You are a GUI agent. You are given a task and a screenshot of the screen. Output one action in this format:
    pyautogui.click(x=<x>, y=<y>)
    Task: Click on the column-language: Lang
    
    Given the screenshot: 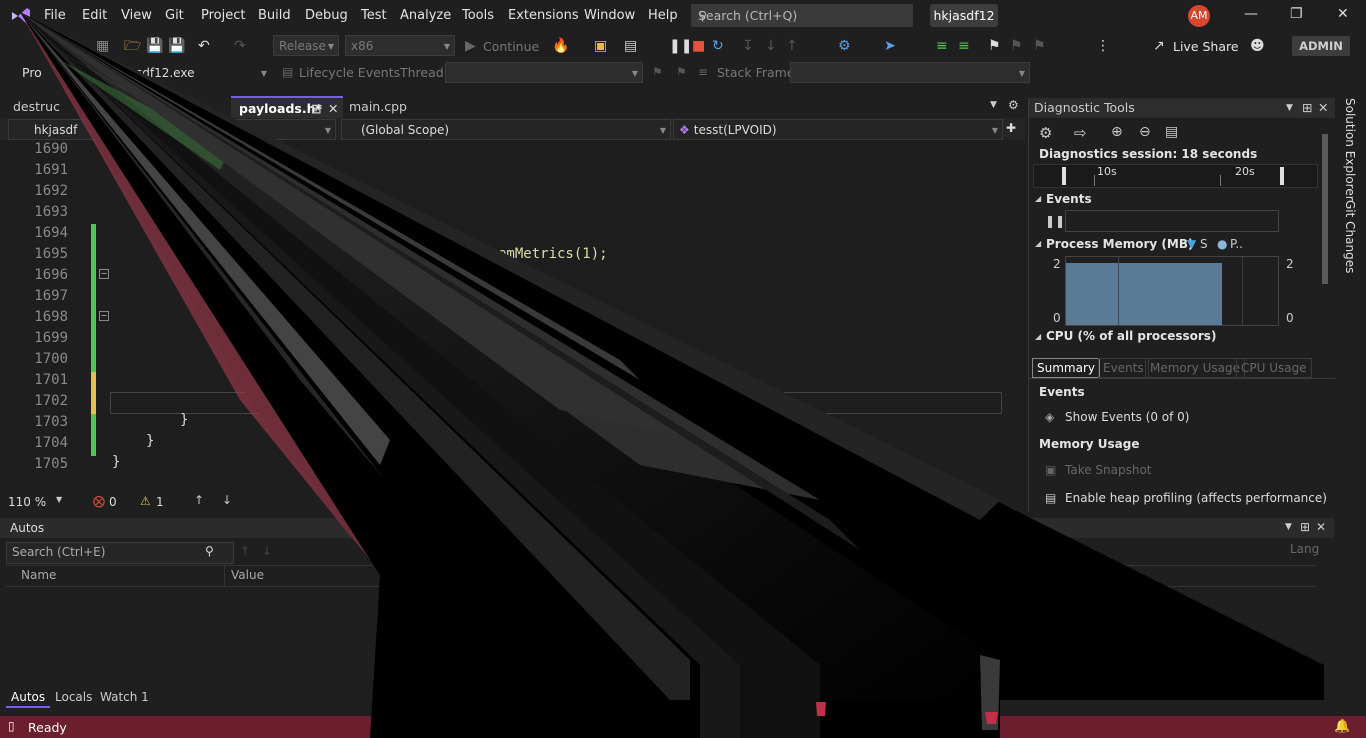 What is the action you would take?
    pyautogui.click(x=1304, y=549)
    